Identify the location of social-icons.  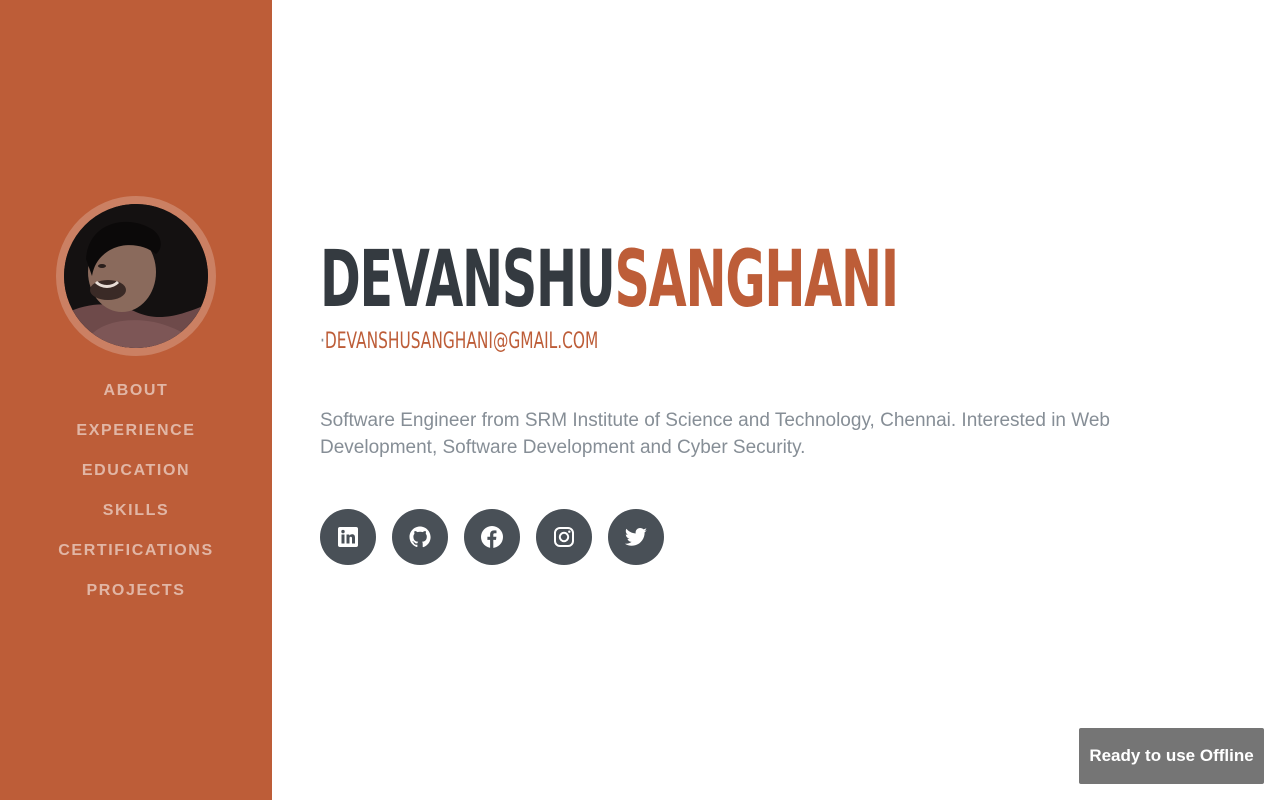
(492, 537).